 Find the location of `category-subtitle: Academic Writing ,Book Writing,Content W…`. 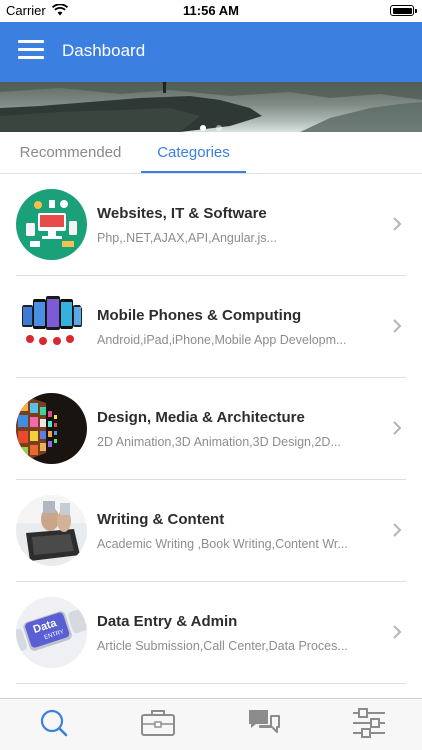

category-subtitle: Academic Writing ,Book Writing,Content W… is located at coordinates (222, 544).